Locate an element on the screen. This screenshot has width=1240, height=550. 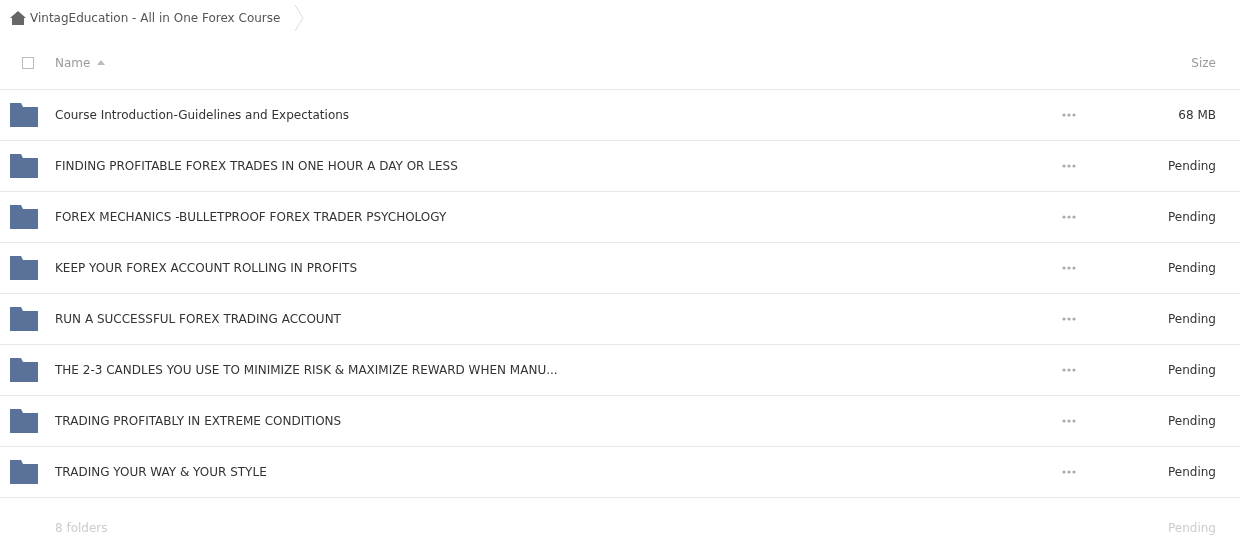
home-icon is located at coordinates (18, 18).